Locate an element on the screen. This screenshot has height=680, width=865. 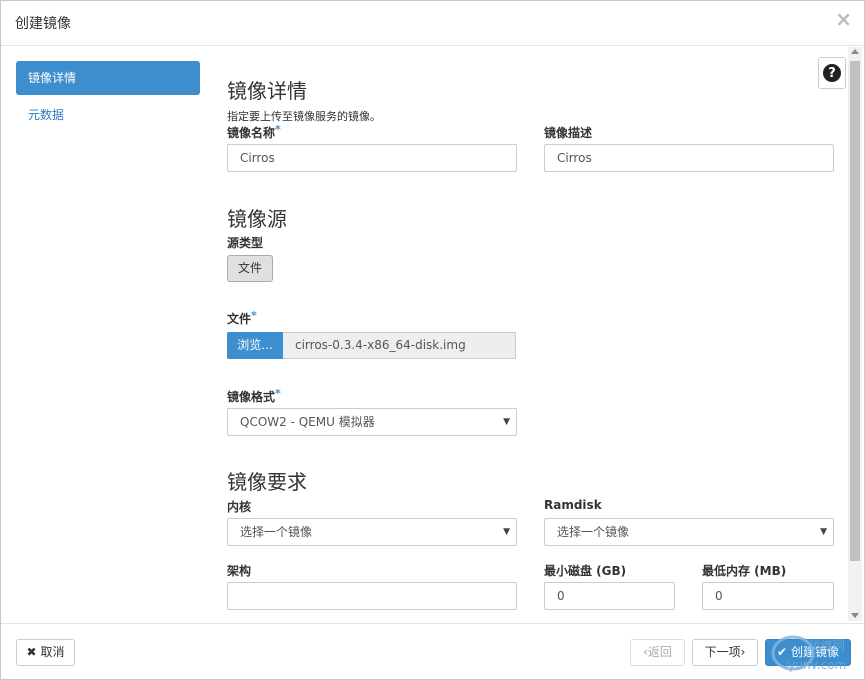
image-format-label: 镜像格式* is located at coordinates (254, 395).